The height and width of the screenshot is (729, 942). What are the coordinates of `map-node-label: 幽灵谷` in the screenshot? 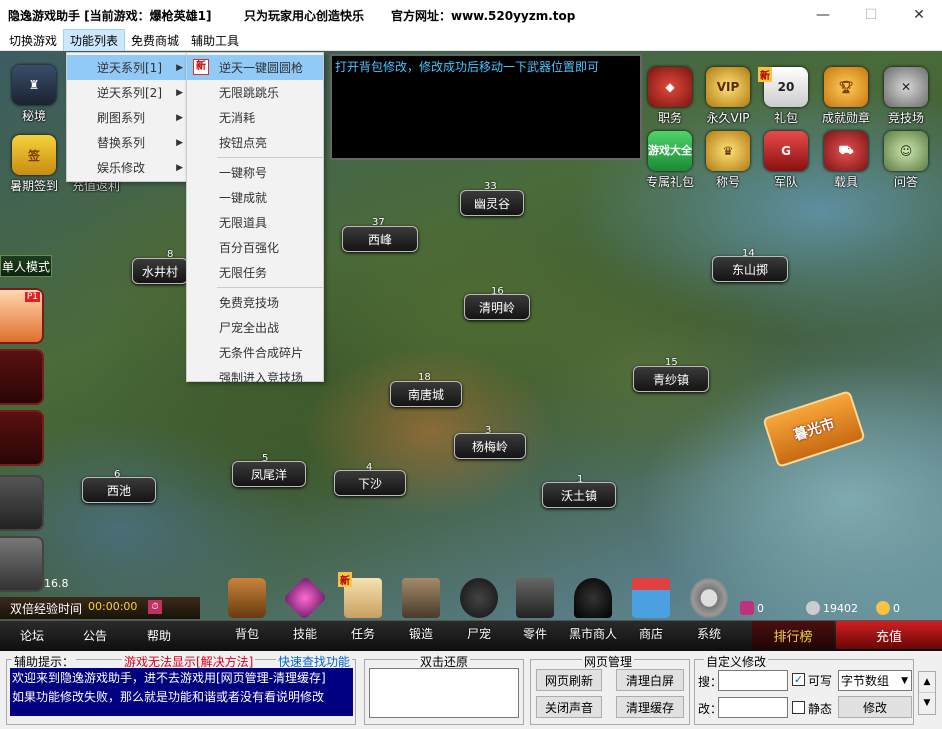 It's located at (492, 203).